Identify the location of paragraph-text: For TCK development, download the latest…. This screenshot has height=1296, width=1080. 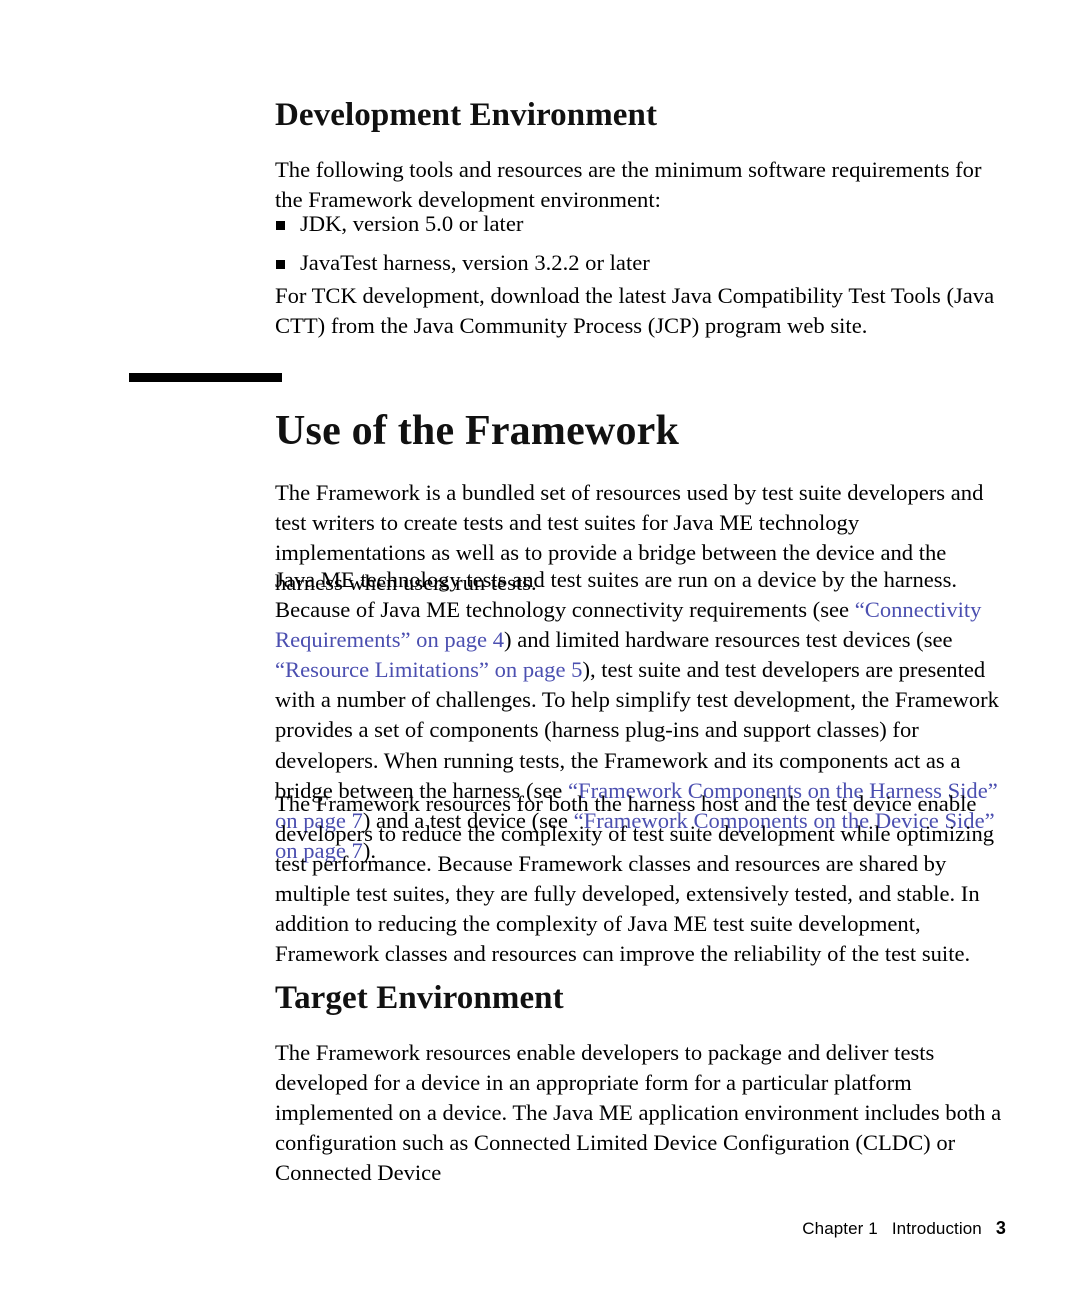
(635, 311).